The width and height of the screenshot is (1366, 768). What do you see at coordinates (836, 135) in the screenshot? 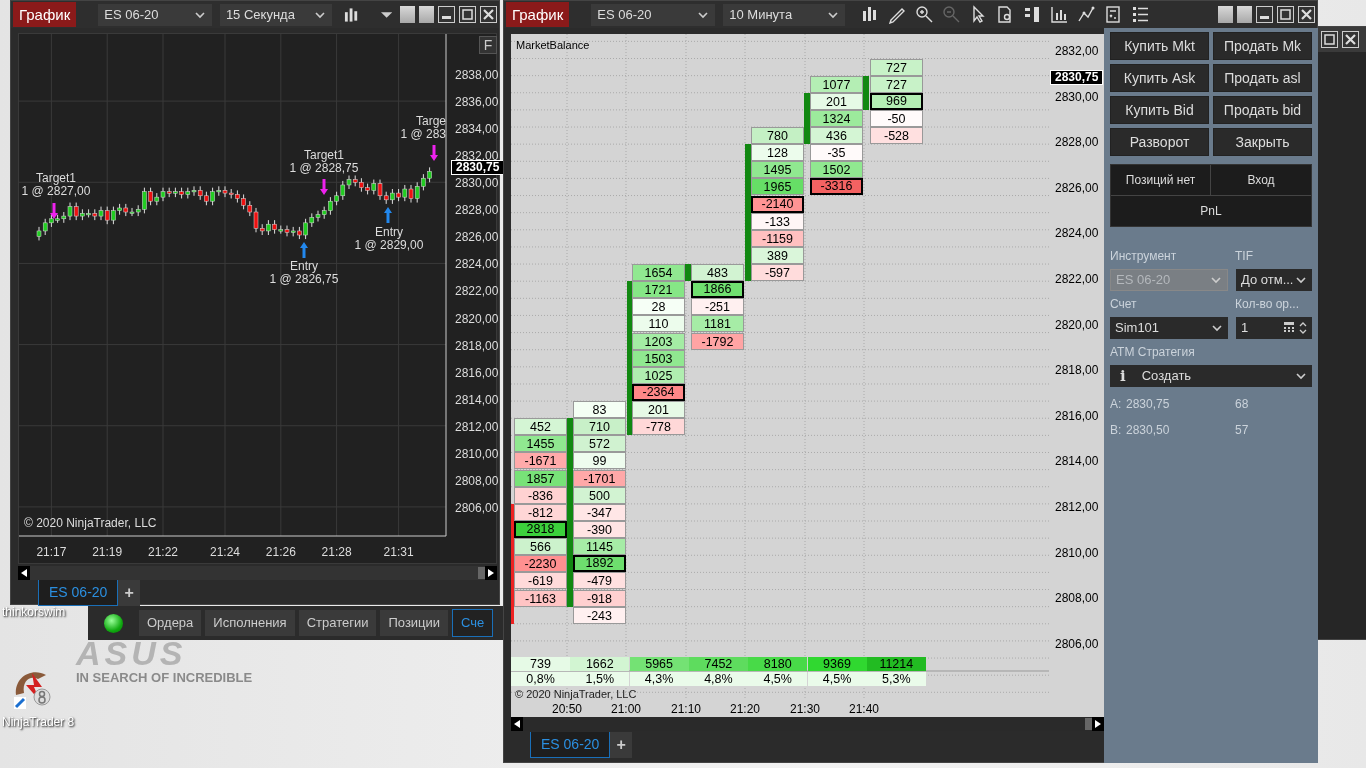
I see `cluster-cell: 436` at bounding box center [836, 135].